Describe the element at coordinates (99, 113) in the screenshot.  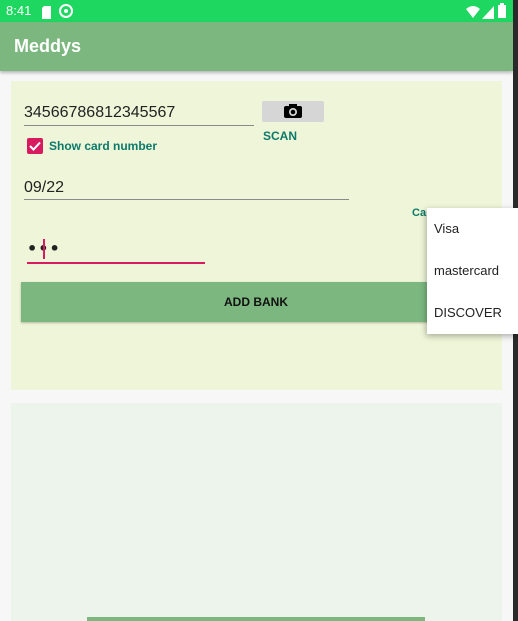
I see `card-number-field: 34566786812345567` at that location.